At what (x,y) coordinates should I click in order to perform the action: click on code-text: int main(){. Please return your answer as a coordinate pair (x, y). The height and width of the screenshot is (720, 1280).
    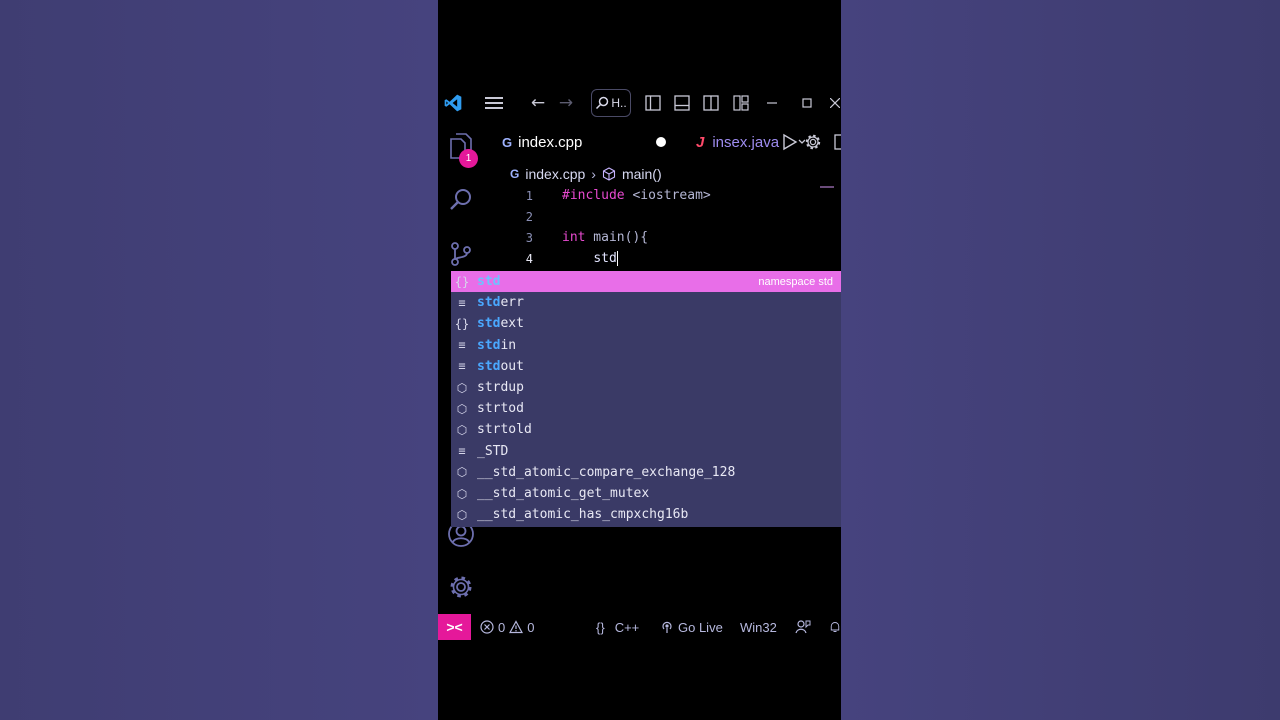
    Looking at the image, I should click on (605, 237).